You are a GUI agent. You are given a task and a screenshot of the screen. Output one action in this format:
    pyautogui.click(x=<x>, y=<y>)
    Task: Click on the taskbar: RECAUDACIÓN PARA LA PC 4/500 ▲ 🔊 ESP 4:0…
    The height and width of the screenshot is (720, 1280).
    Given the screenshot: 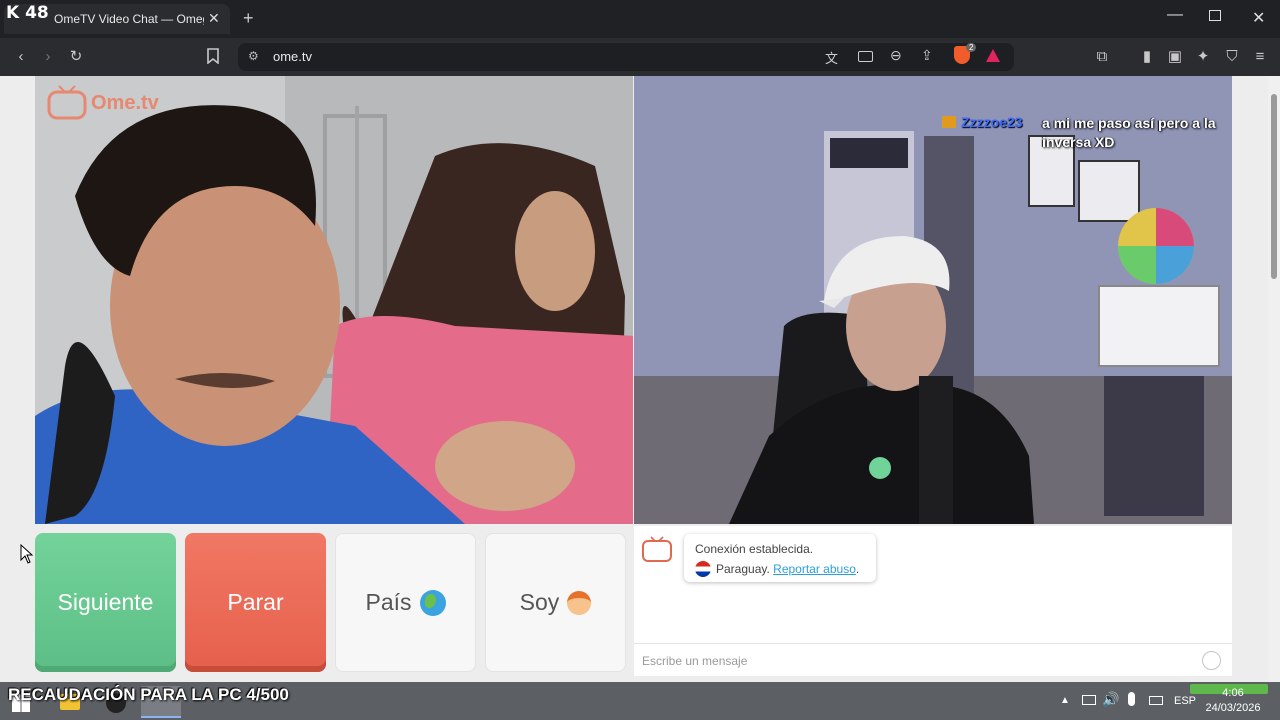 What is the action you would take?
    pyautogui.click(x=640, y=701)
    